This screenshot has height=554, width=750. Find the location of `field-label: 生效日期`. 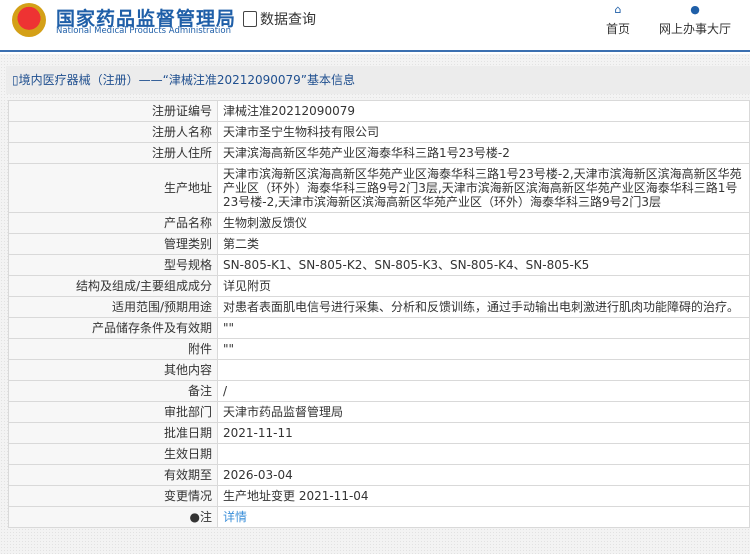

field-label: 生效日期 is located at coordinates (113, 454).